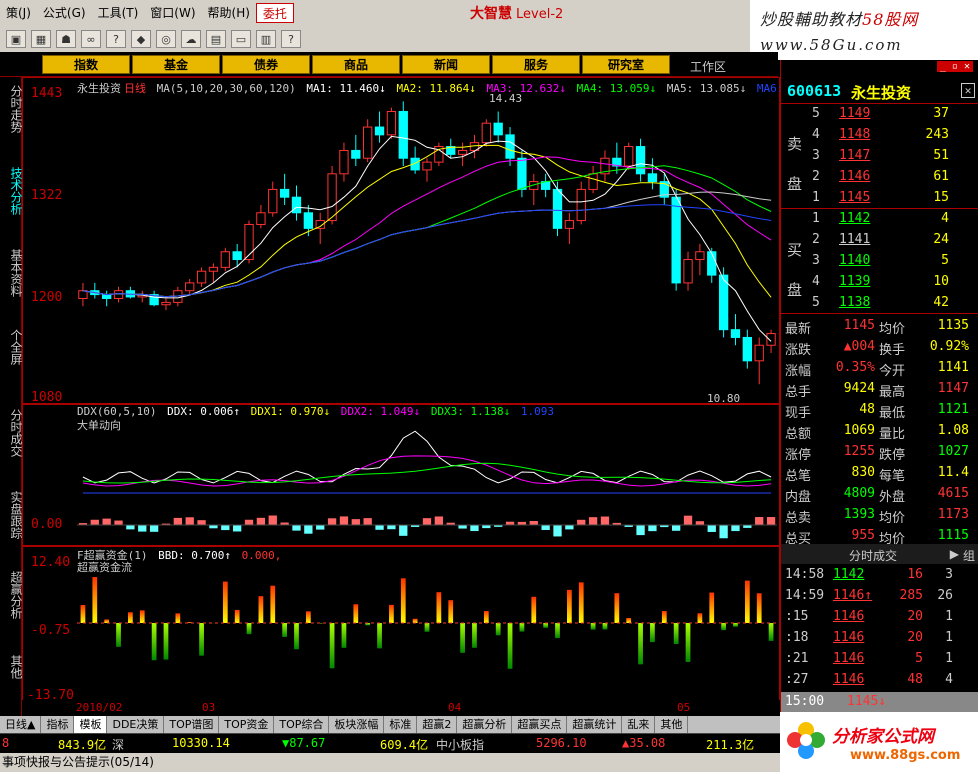 The width and height of the screenshot is (978, 772). I want to click on menu-strategy: 策(J), so click(18, 13).